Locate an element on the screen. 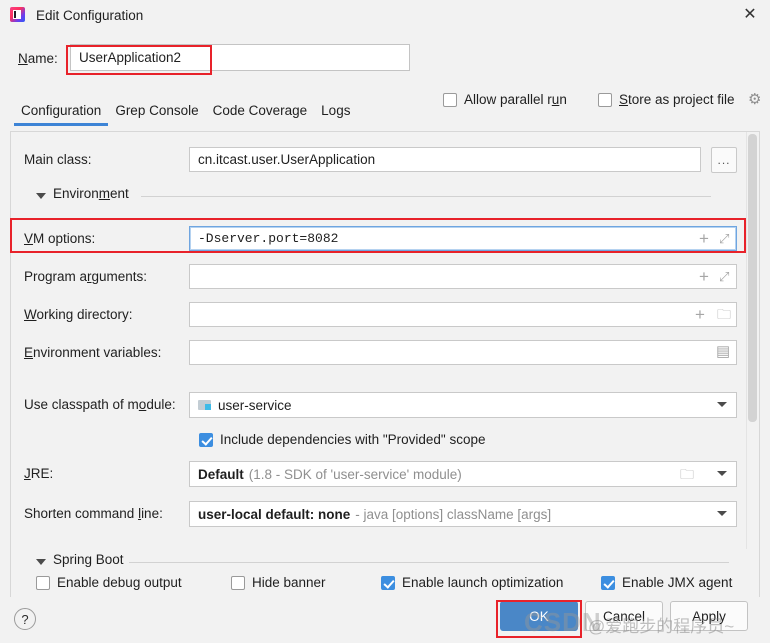 The width and height of the screenshot is (770, 643). working-directory-row: Working directory: + 🗀 is located at coordinates (385, 315).